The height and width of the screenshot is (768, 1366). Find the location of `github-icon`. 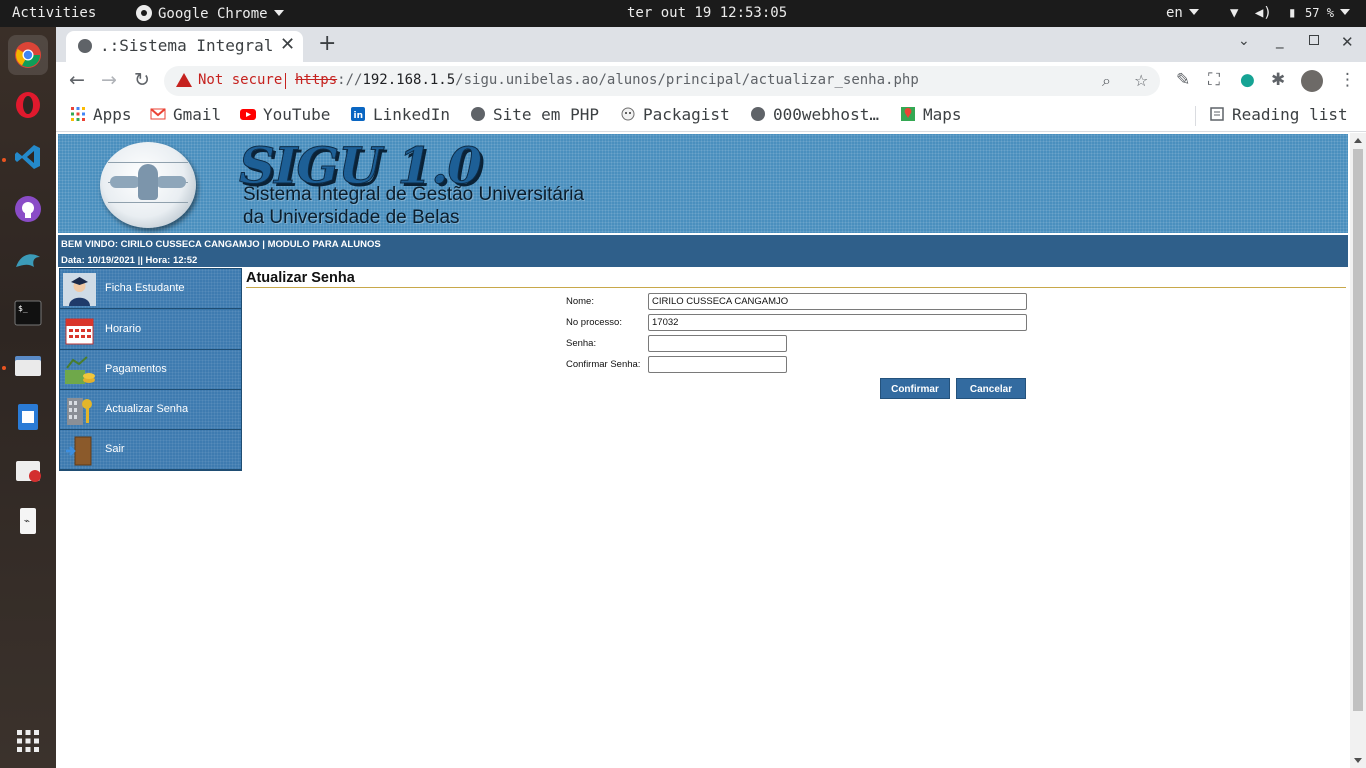

github-icon is located at coordinates (28, 209).